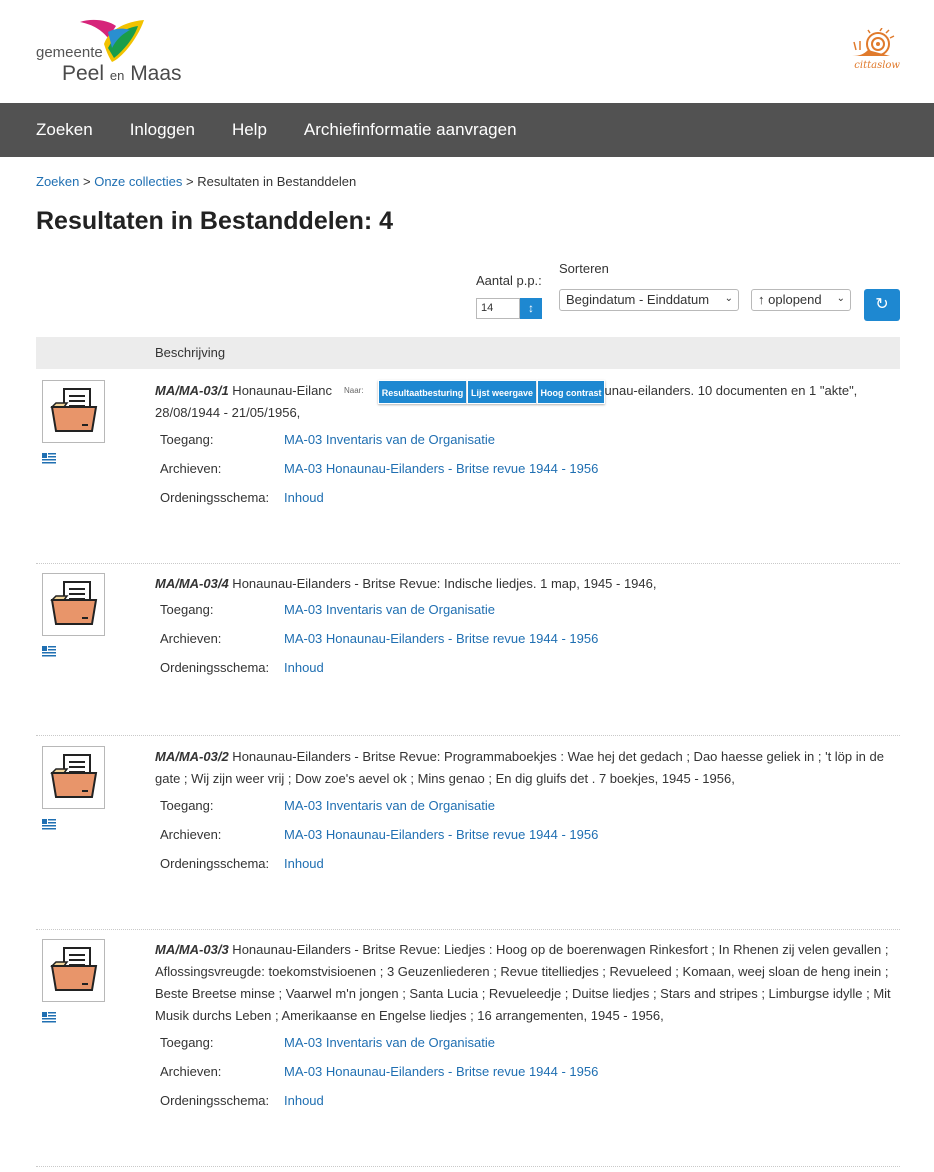  Describe the element at coordinates (509, 280) in the screenshot. I see `per-page-label: Aantal p.p.:` at that location.